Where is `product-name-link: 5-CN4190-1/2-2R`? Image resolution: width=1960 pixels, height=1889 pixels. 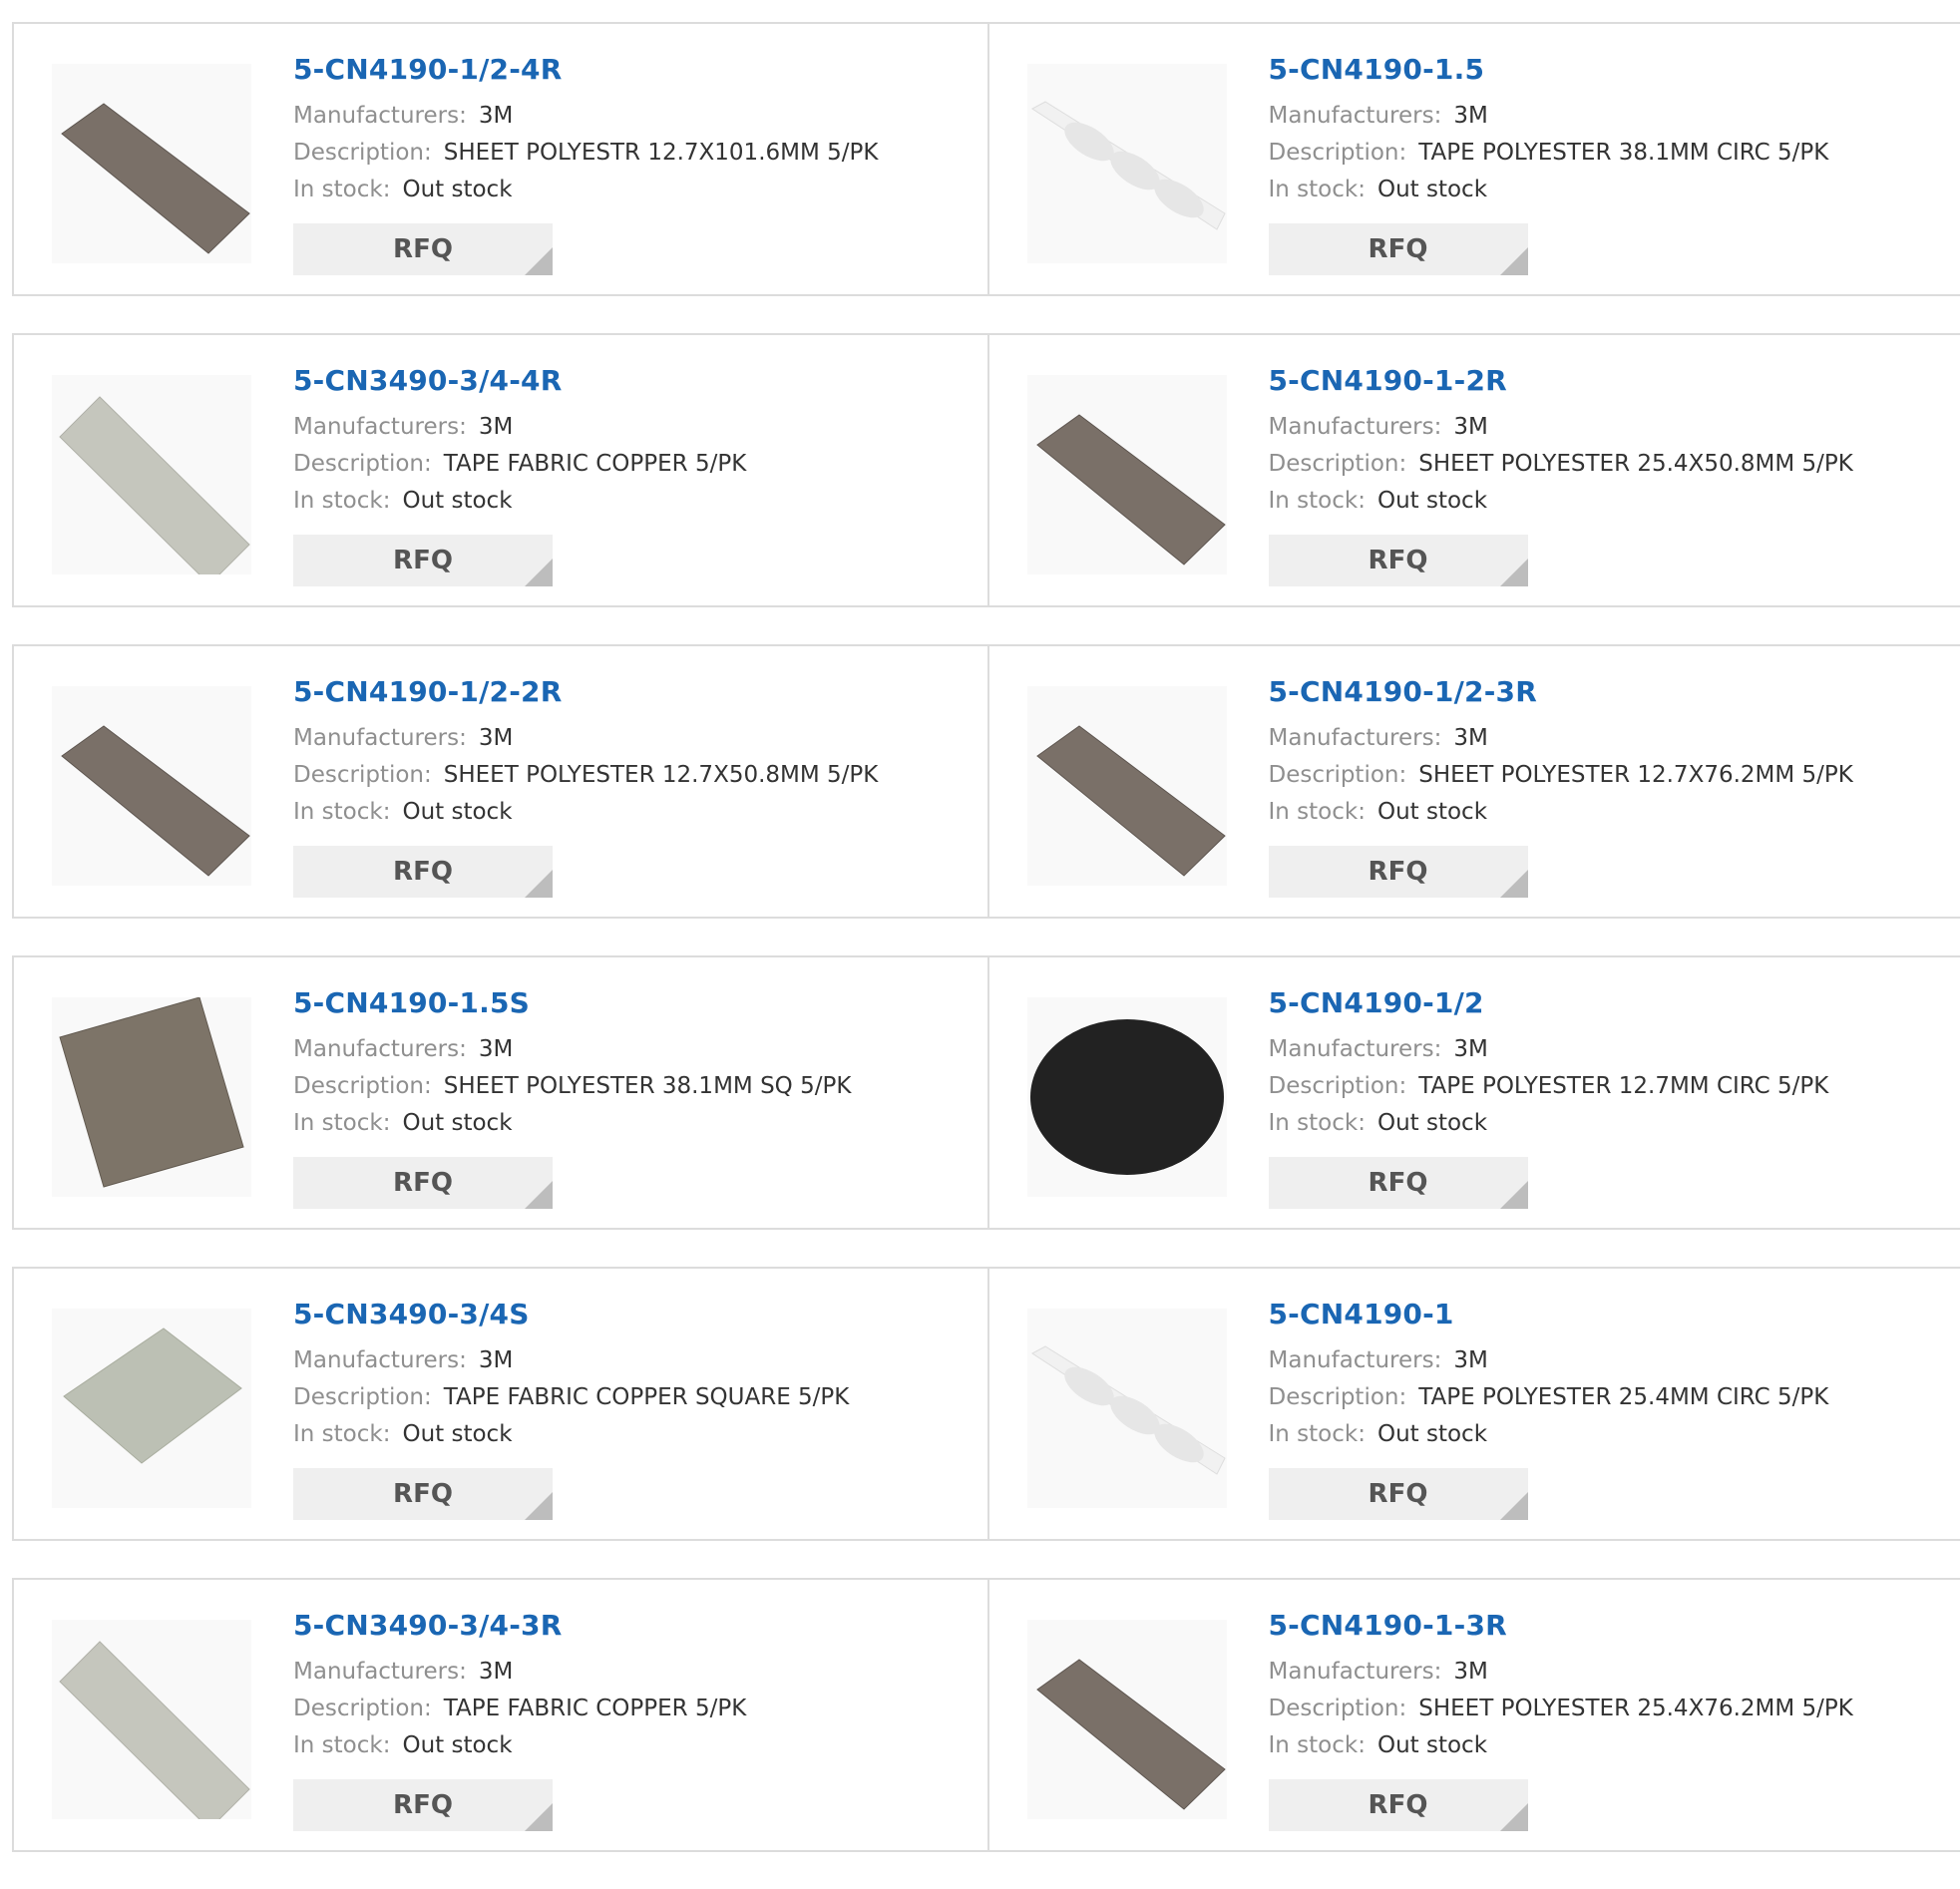 product-name-link: 5-CN4190-1/2-2R is located at coordinates (586, 692).